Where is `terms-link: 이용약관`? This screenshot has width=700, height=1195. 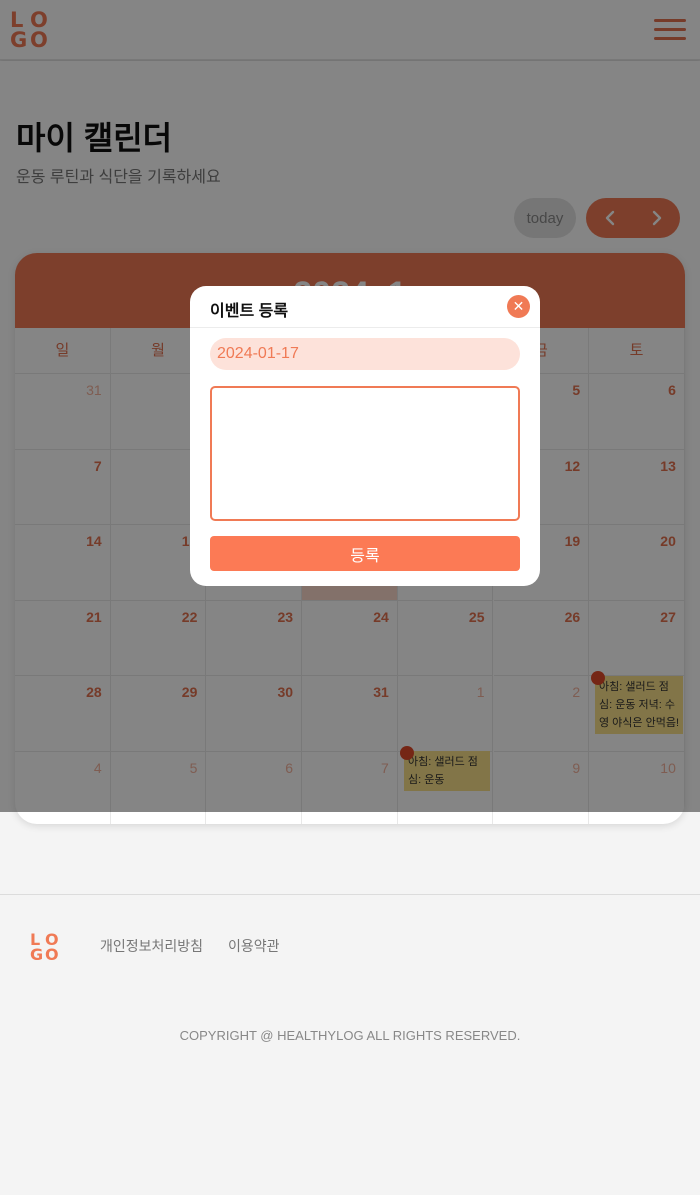 terms-link: 이용약관 is located at coordinates (254, 946).